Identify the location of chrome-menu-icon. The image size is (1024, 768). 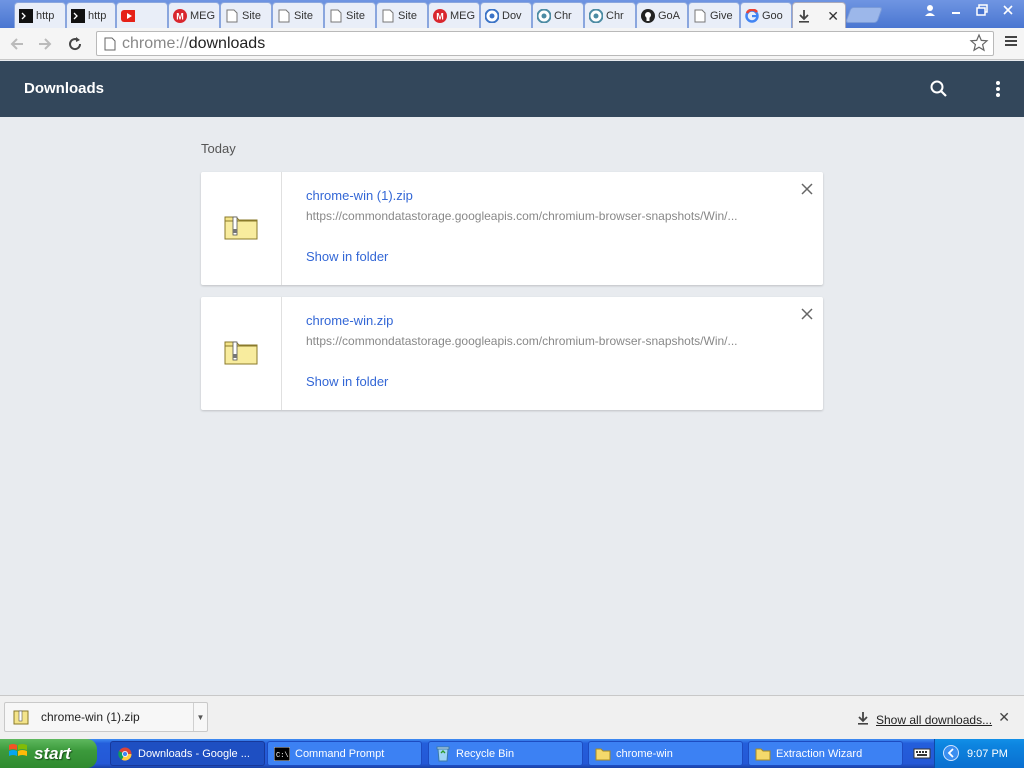
(1011, 43).